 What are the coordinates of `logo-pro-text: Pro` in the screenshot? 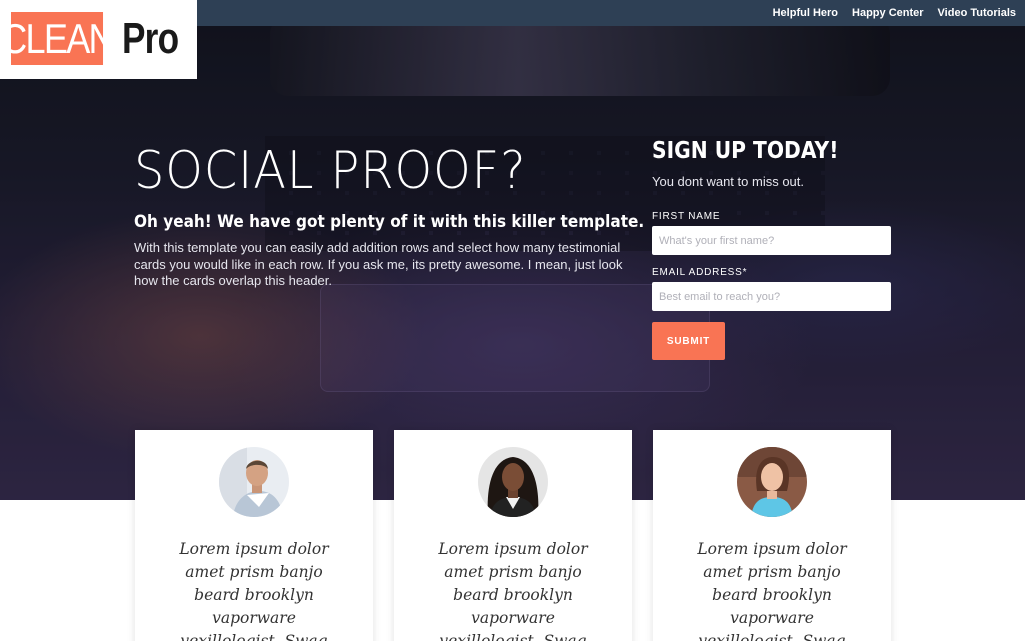 It's located at (150, 38).